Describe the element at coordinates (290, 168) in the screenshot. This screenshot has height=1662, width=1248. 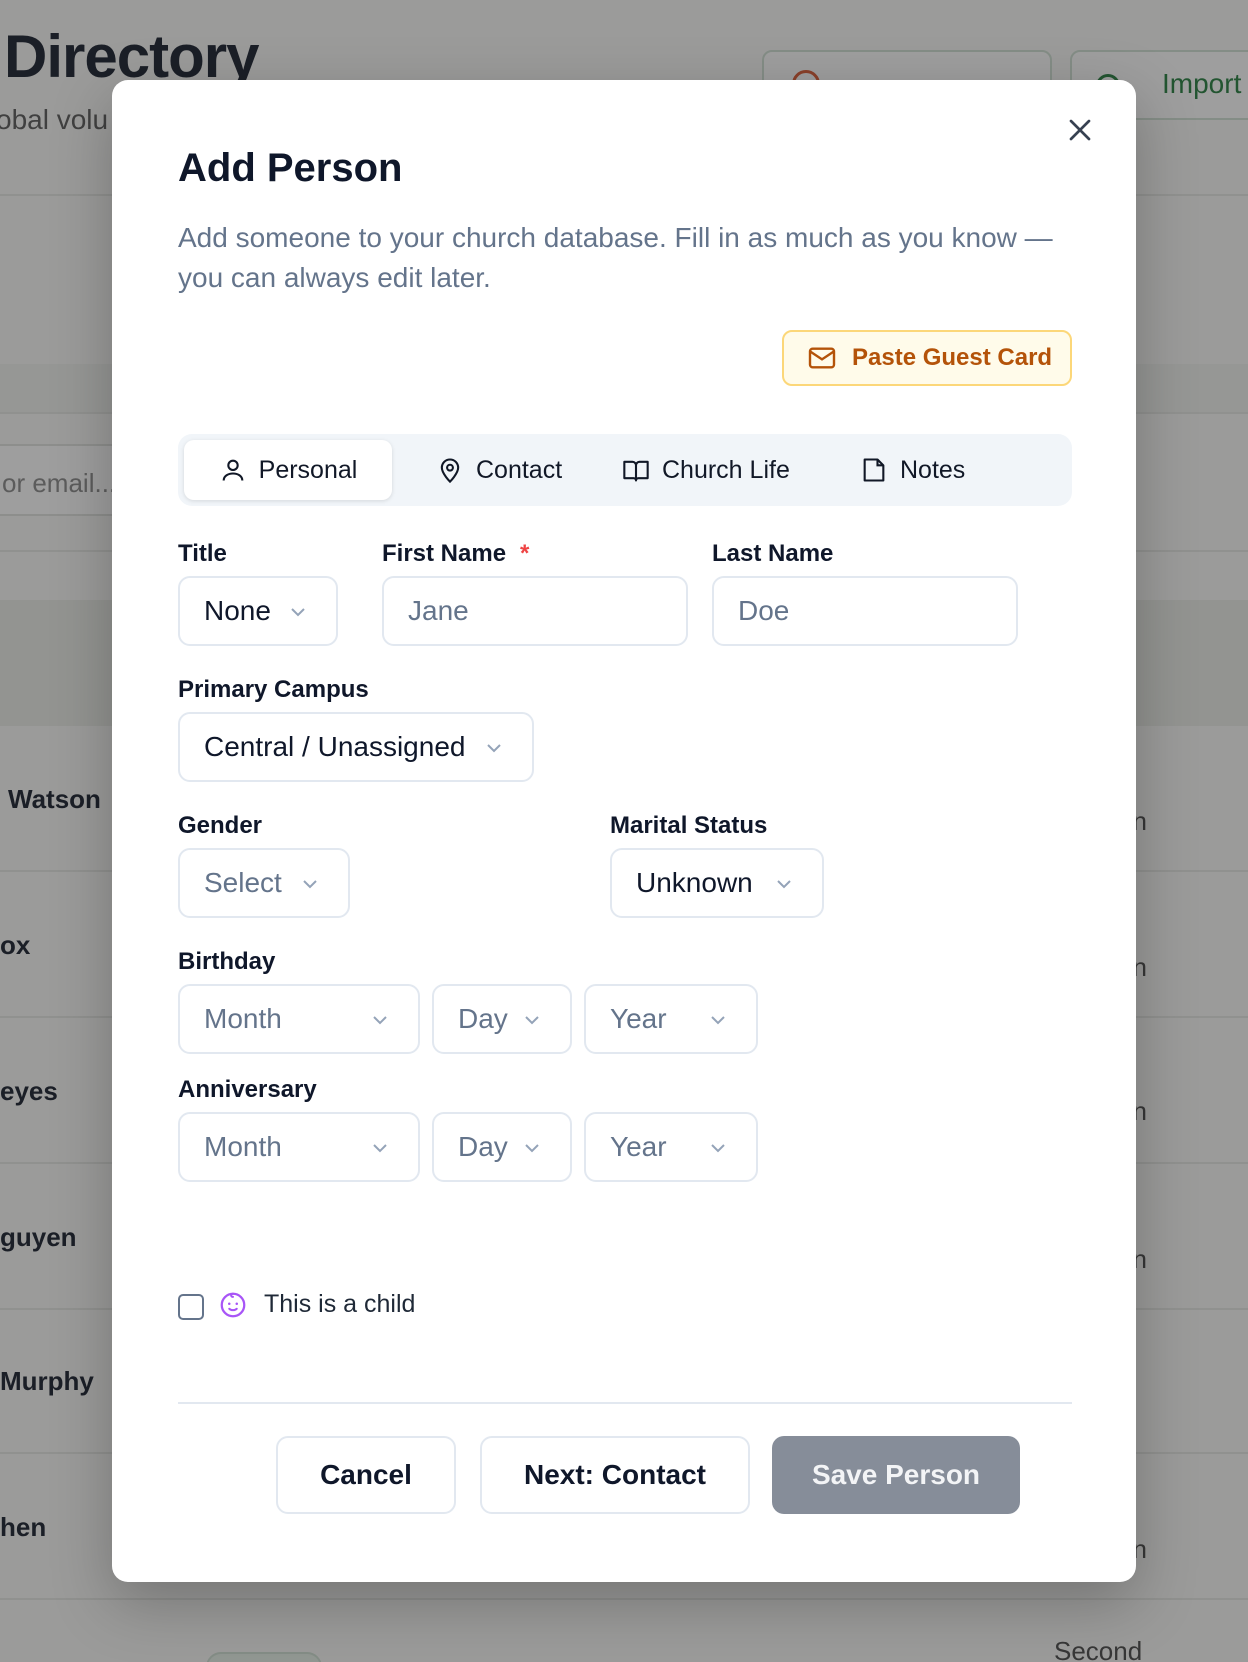
I see `dialog-title: Add Person` at that location.